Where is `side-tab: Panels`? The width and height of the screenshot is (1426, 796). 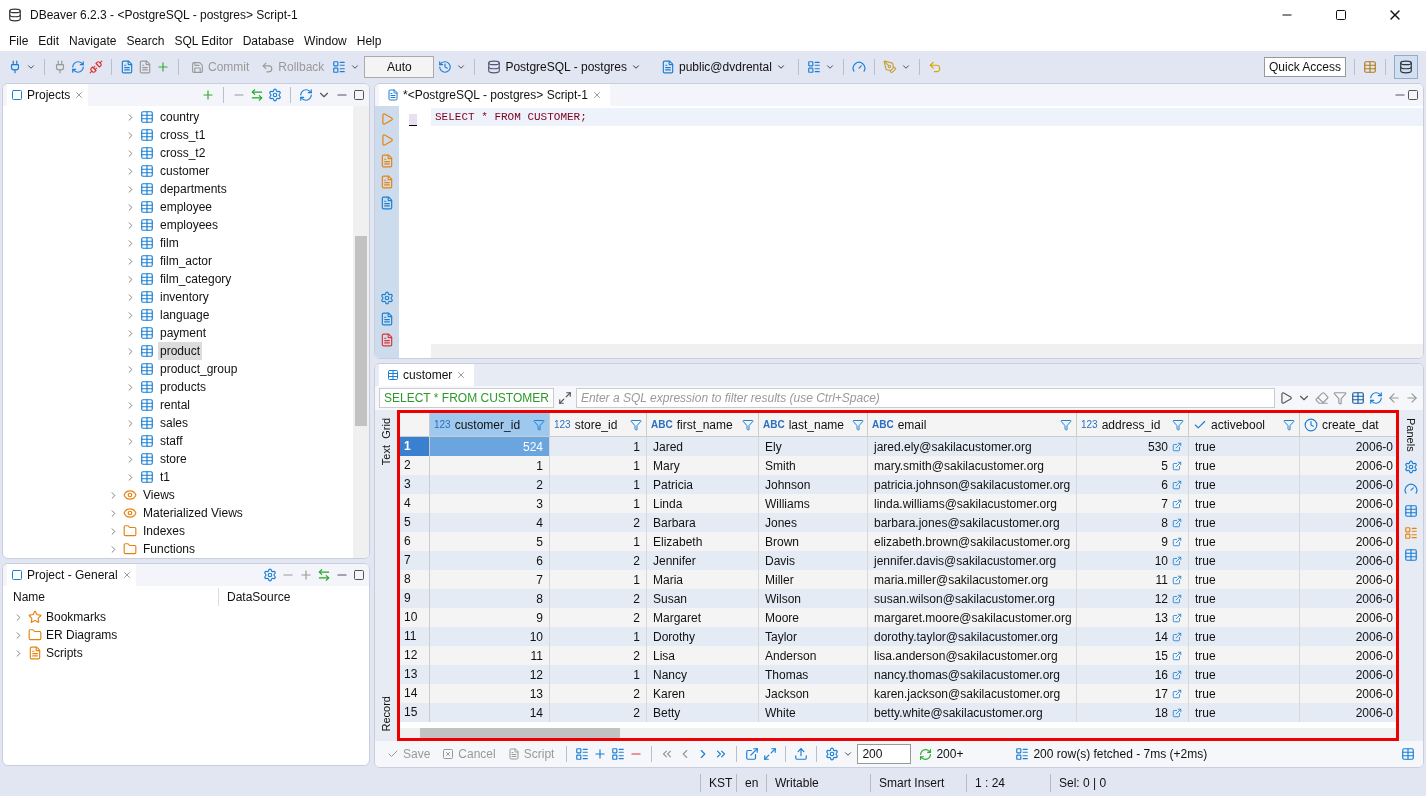
side-tab: Panels is located at coordinates (1411, 435).